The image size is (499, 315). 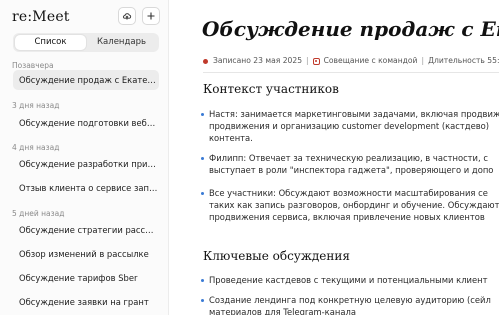 What do you see at coordinates (41, 17) in the screenshot?
I see `app-logo: re:Meet` at bounding box center [41, 17].